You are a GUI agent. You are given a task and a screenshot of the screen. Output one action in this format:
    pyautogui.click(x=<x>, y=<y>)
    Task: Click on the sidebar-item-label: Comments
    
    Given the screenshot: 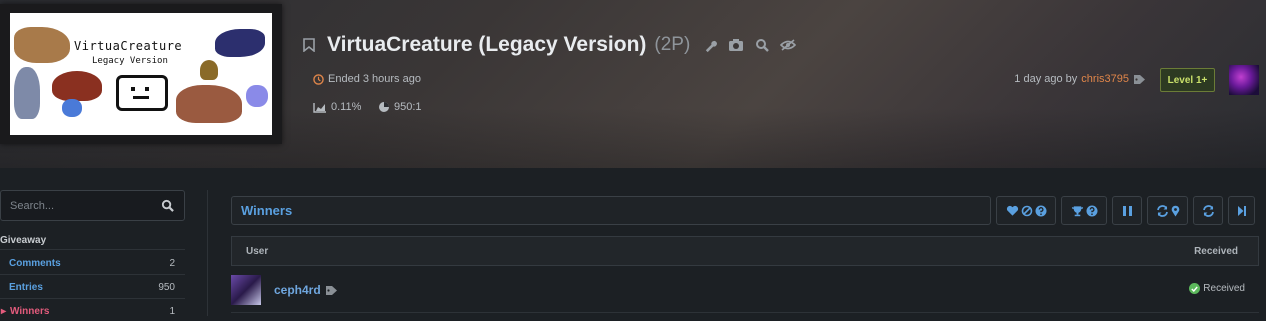 What is the action you would take?
    pyautogui.click(x=35, y=263)
    